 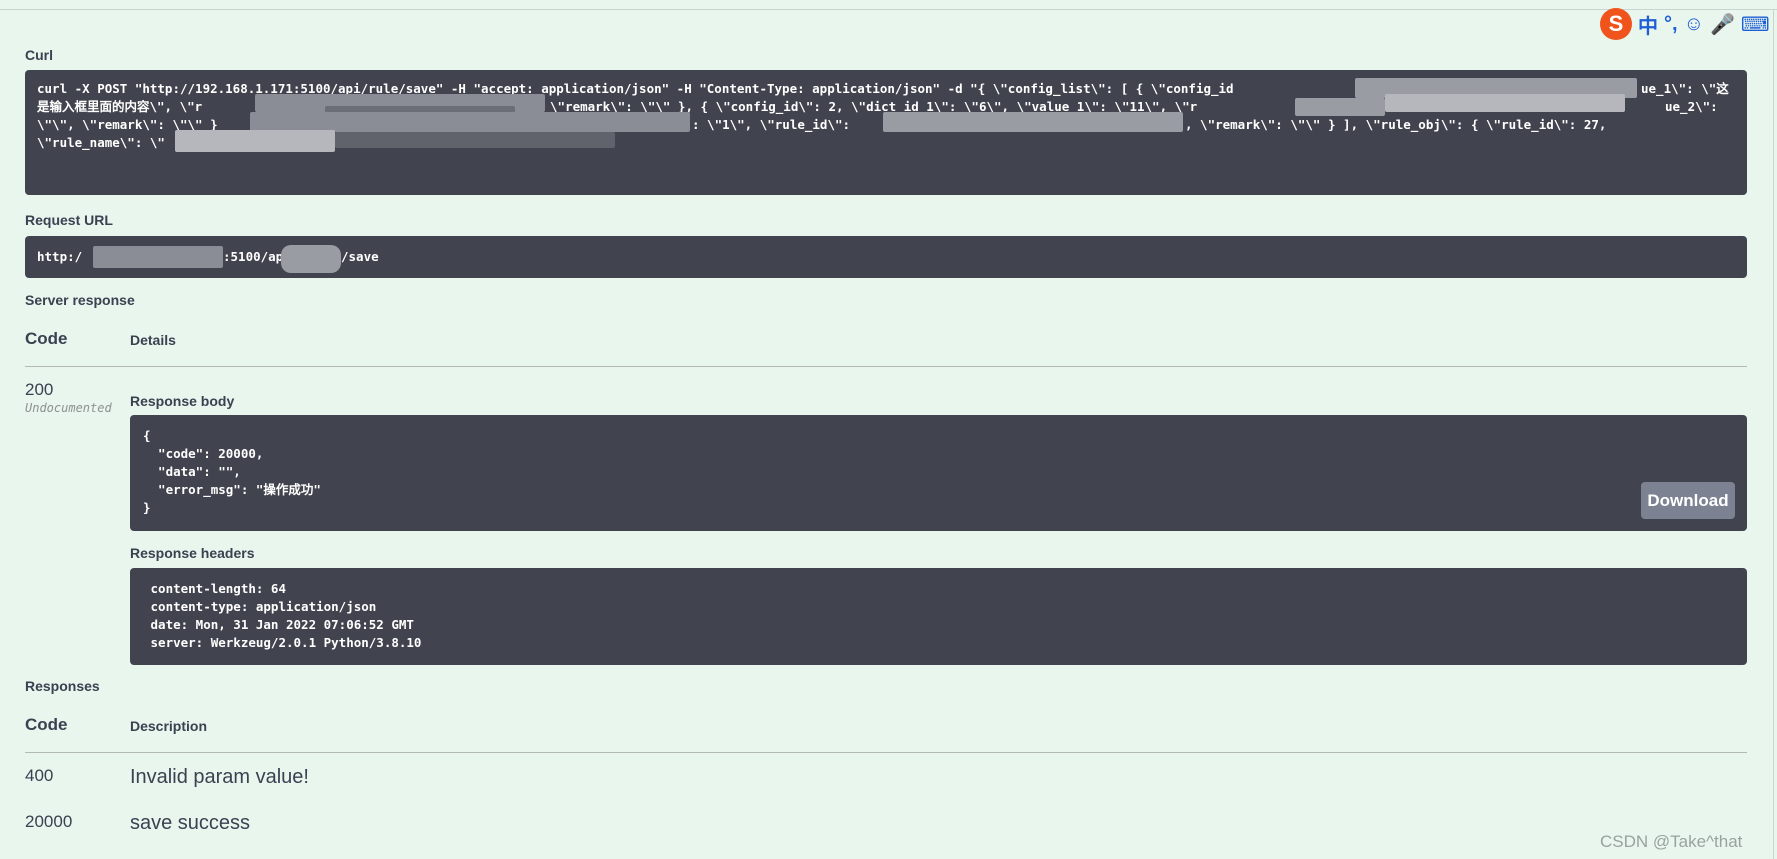 What do you see at coordinates (39, 55) in the screenshot?
I see `curl-label: Curl` at bounding box center [39, 55].